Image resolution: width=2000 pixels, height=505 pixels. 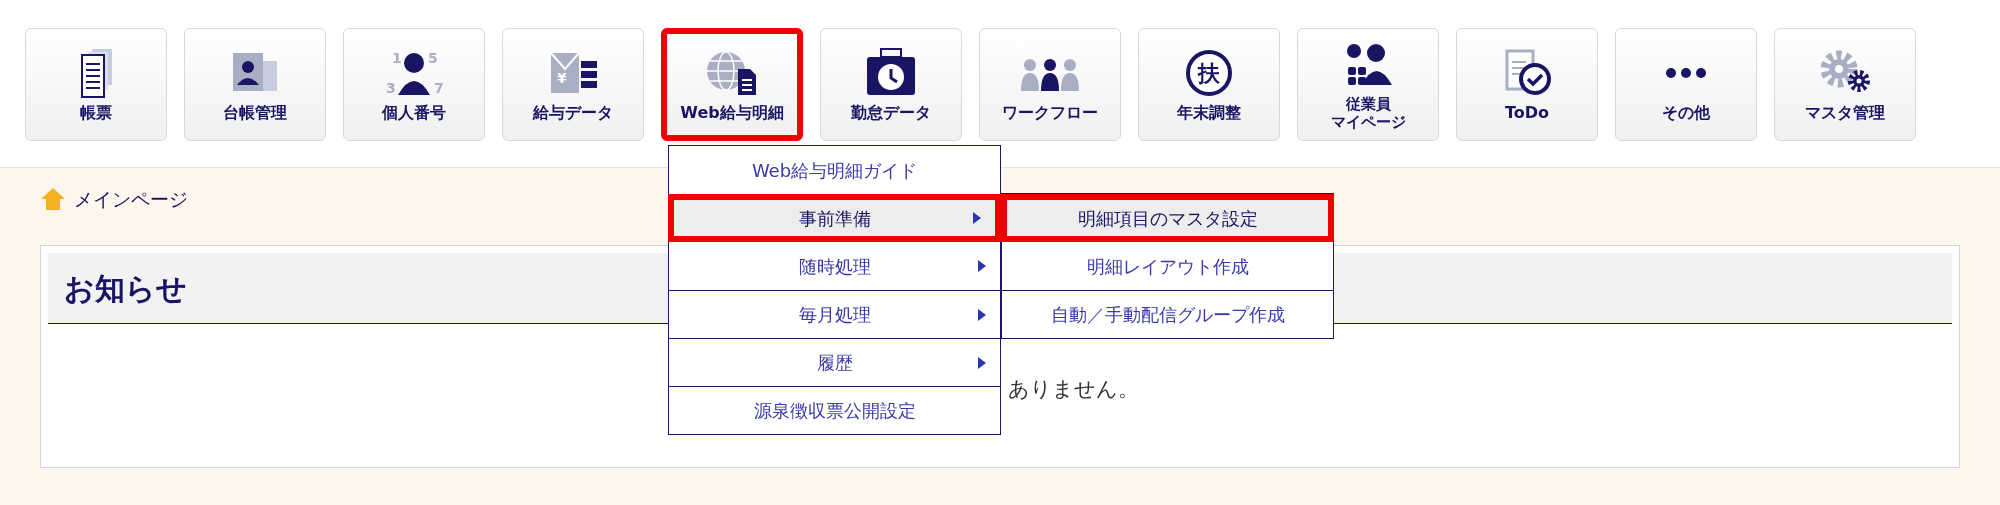 I want to click on toolbar-button: 1 5 3 7 個人番号, so click(x=414, y=84).